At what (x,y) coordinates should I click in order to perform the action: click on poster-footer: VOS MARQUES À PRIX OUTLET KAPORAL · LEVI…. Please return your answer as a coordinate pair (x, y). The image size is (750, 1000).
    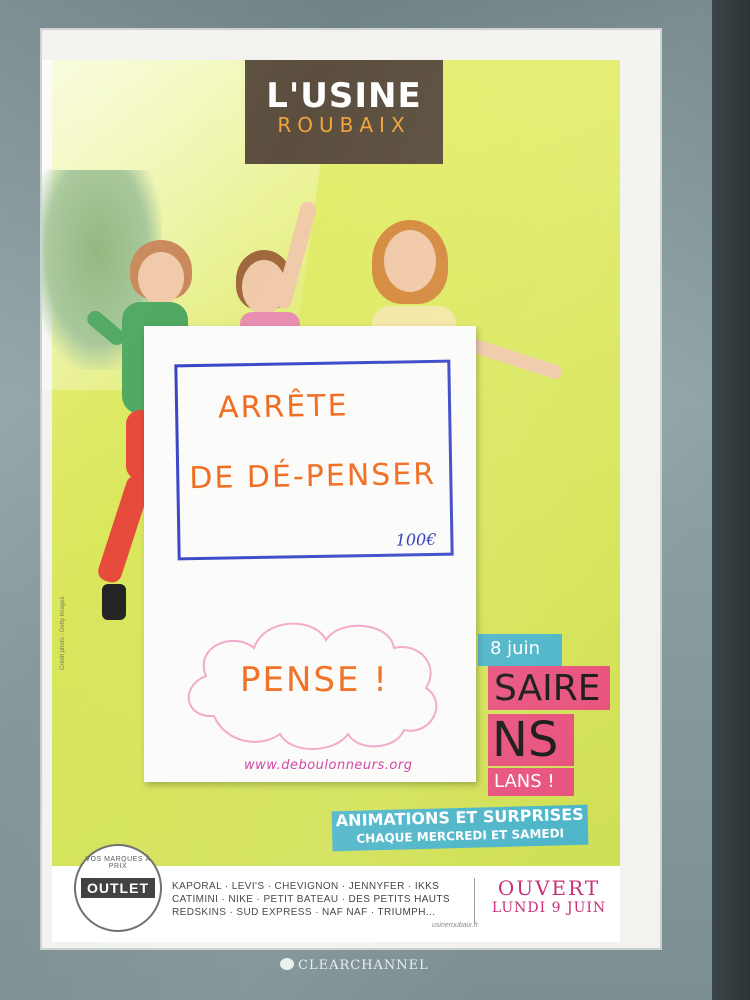
    Looking at the image, I should click on (336, 893).